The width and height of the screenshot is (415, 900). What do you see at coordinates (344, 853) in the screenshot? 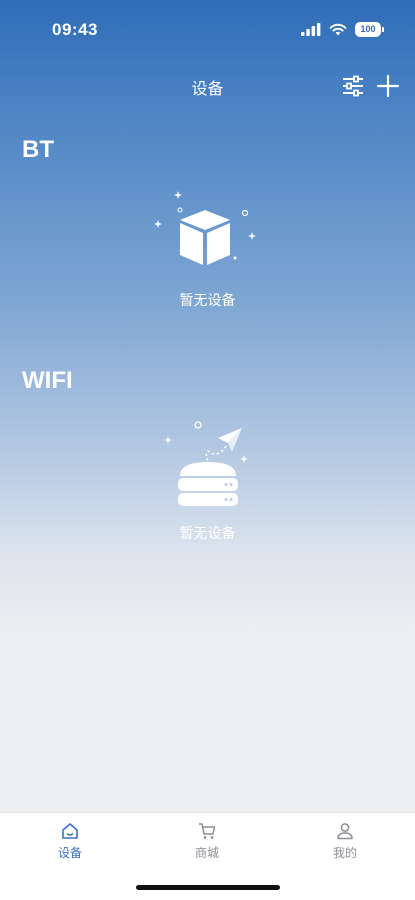
I see `tab-mine-label: 我的` at bounding box center [344, 853].